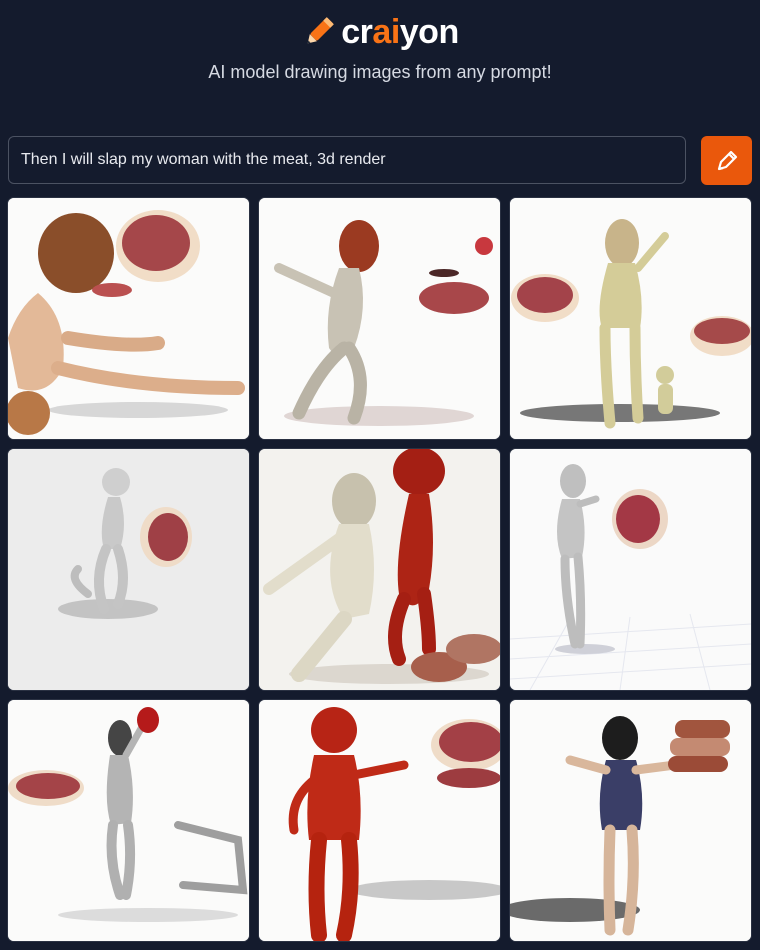  I want to click on logo-text: craiyon, so click(400, 32).